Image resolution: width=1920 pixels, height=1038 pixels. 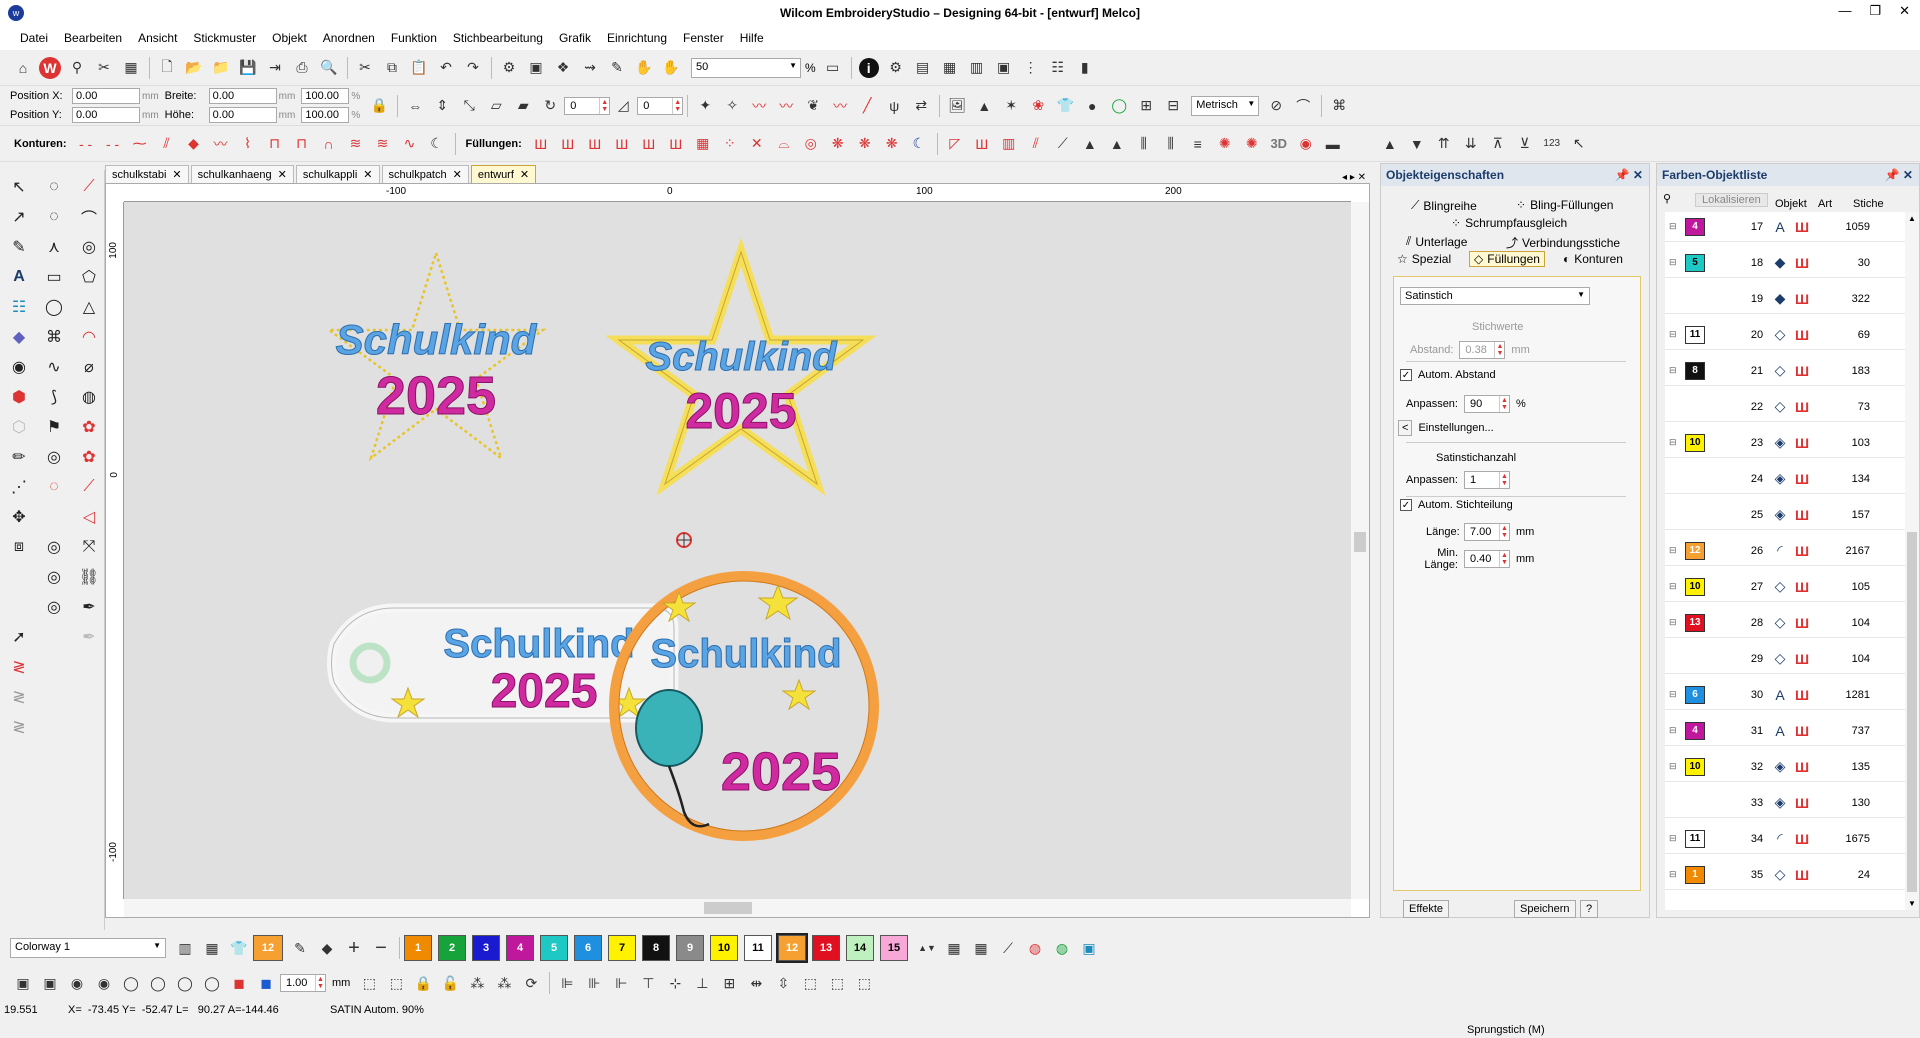 What do you see at coordinates (354, 948) in the screenshot?
I see `add-color-icon: +` at bounding box center [354, 948].